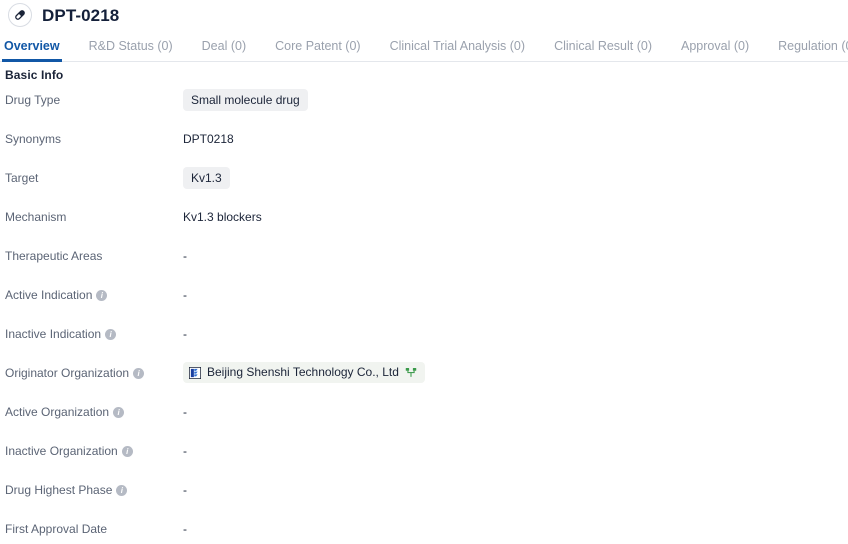  Describe the element at coordinates (22, 178) in the screenshot. I see `field-label-text: Target` at that location.